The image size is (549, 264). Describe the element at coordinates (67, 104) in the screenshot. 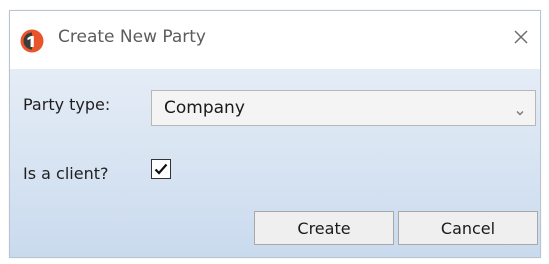

I see `party-type-label: Party type:` at that location.